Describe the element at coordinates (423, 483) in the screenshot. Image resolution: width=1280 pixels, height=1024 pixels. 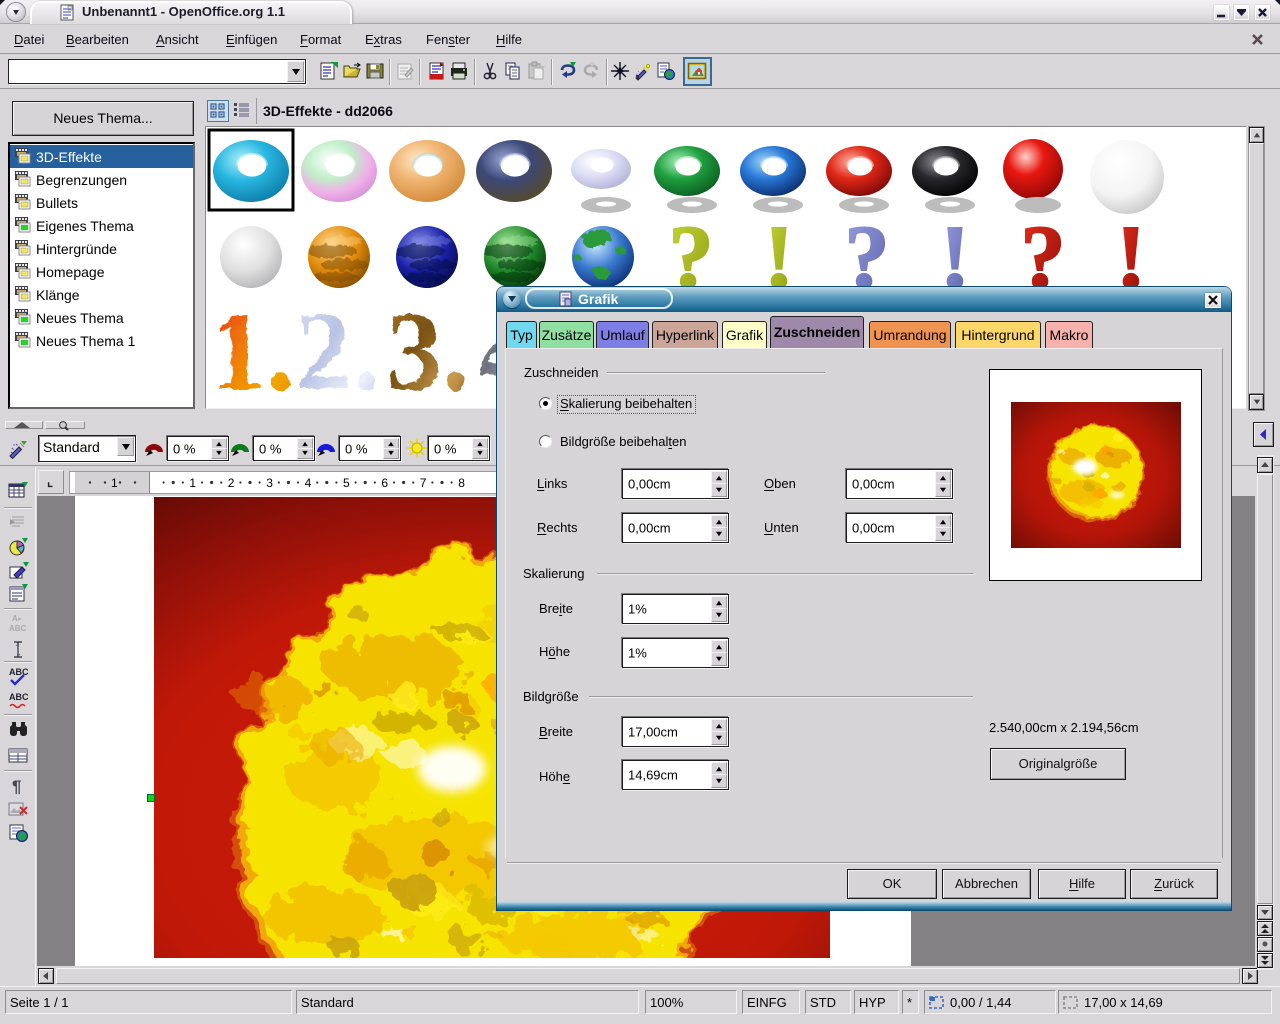
I see `svg-text: 7` at that location.